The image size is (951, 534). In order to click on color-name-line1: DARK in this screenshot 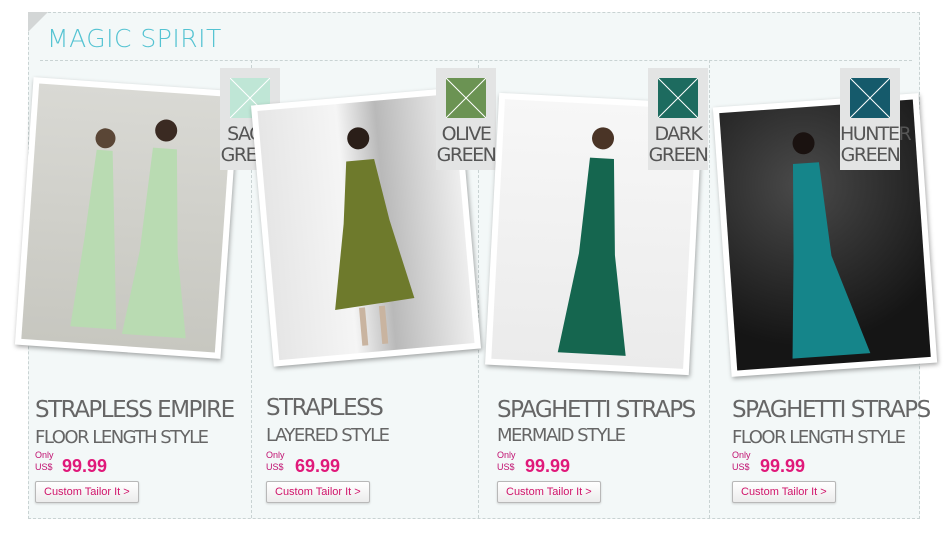, I will do `click(678, 134)`.